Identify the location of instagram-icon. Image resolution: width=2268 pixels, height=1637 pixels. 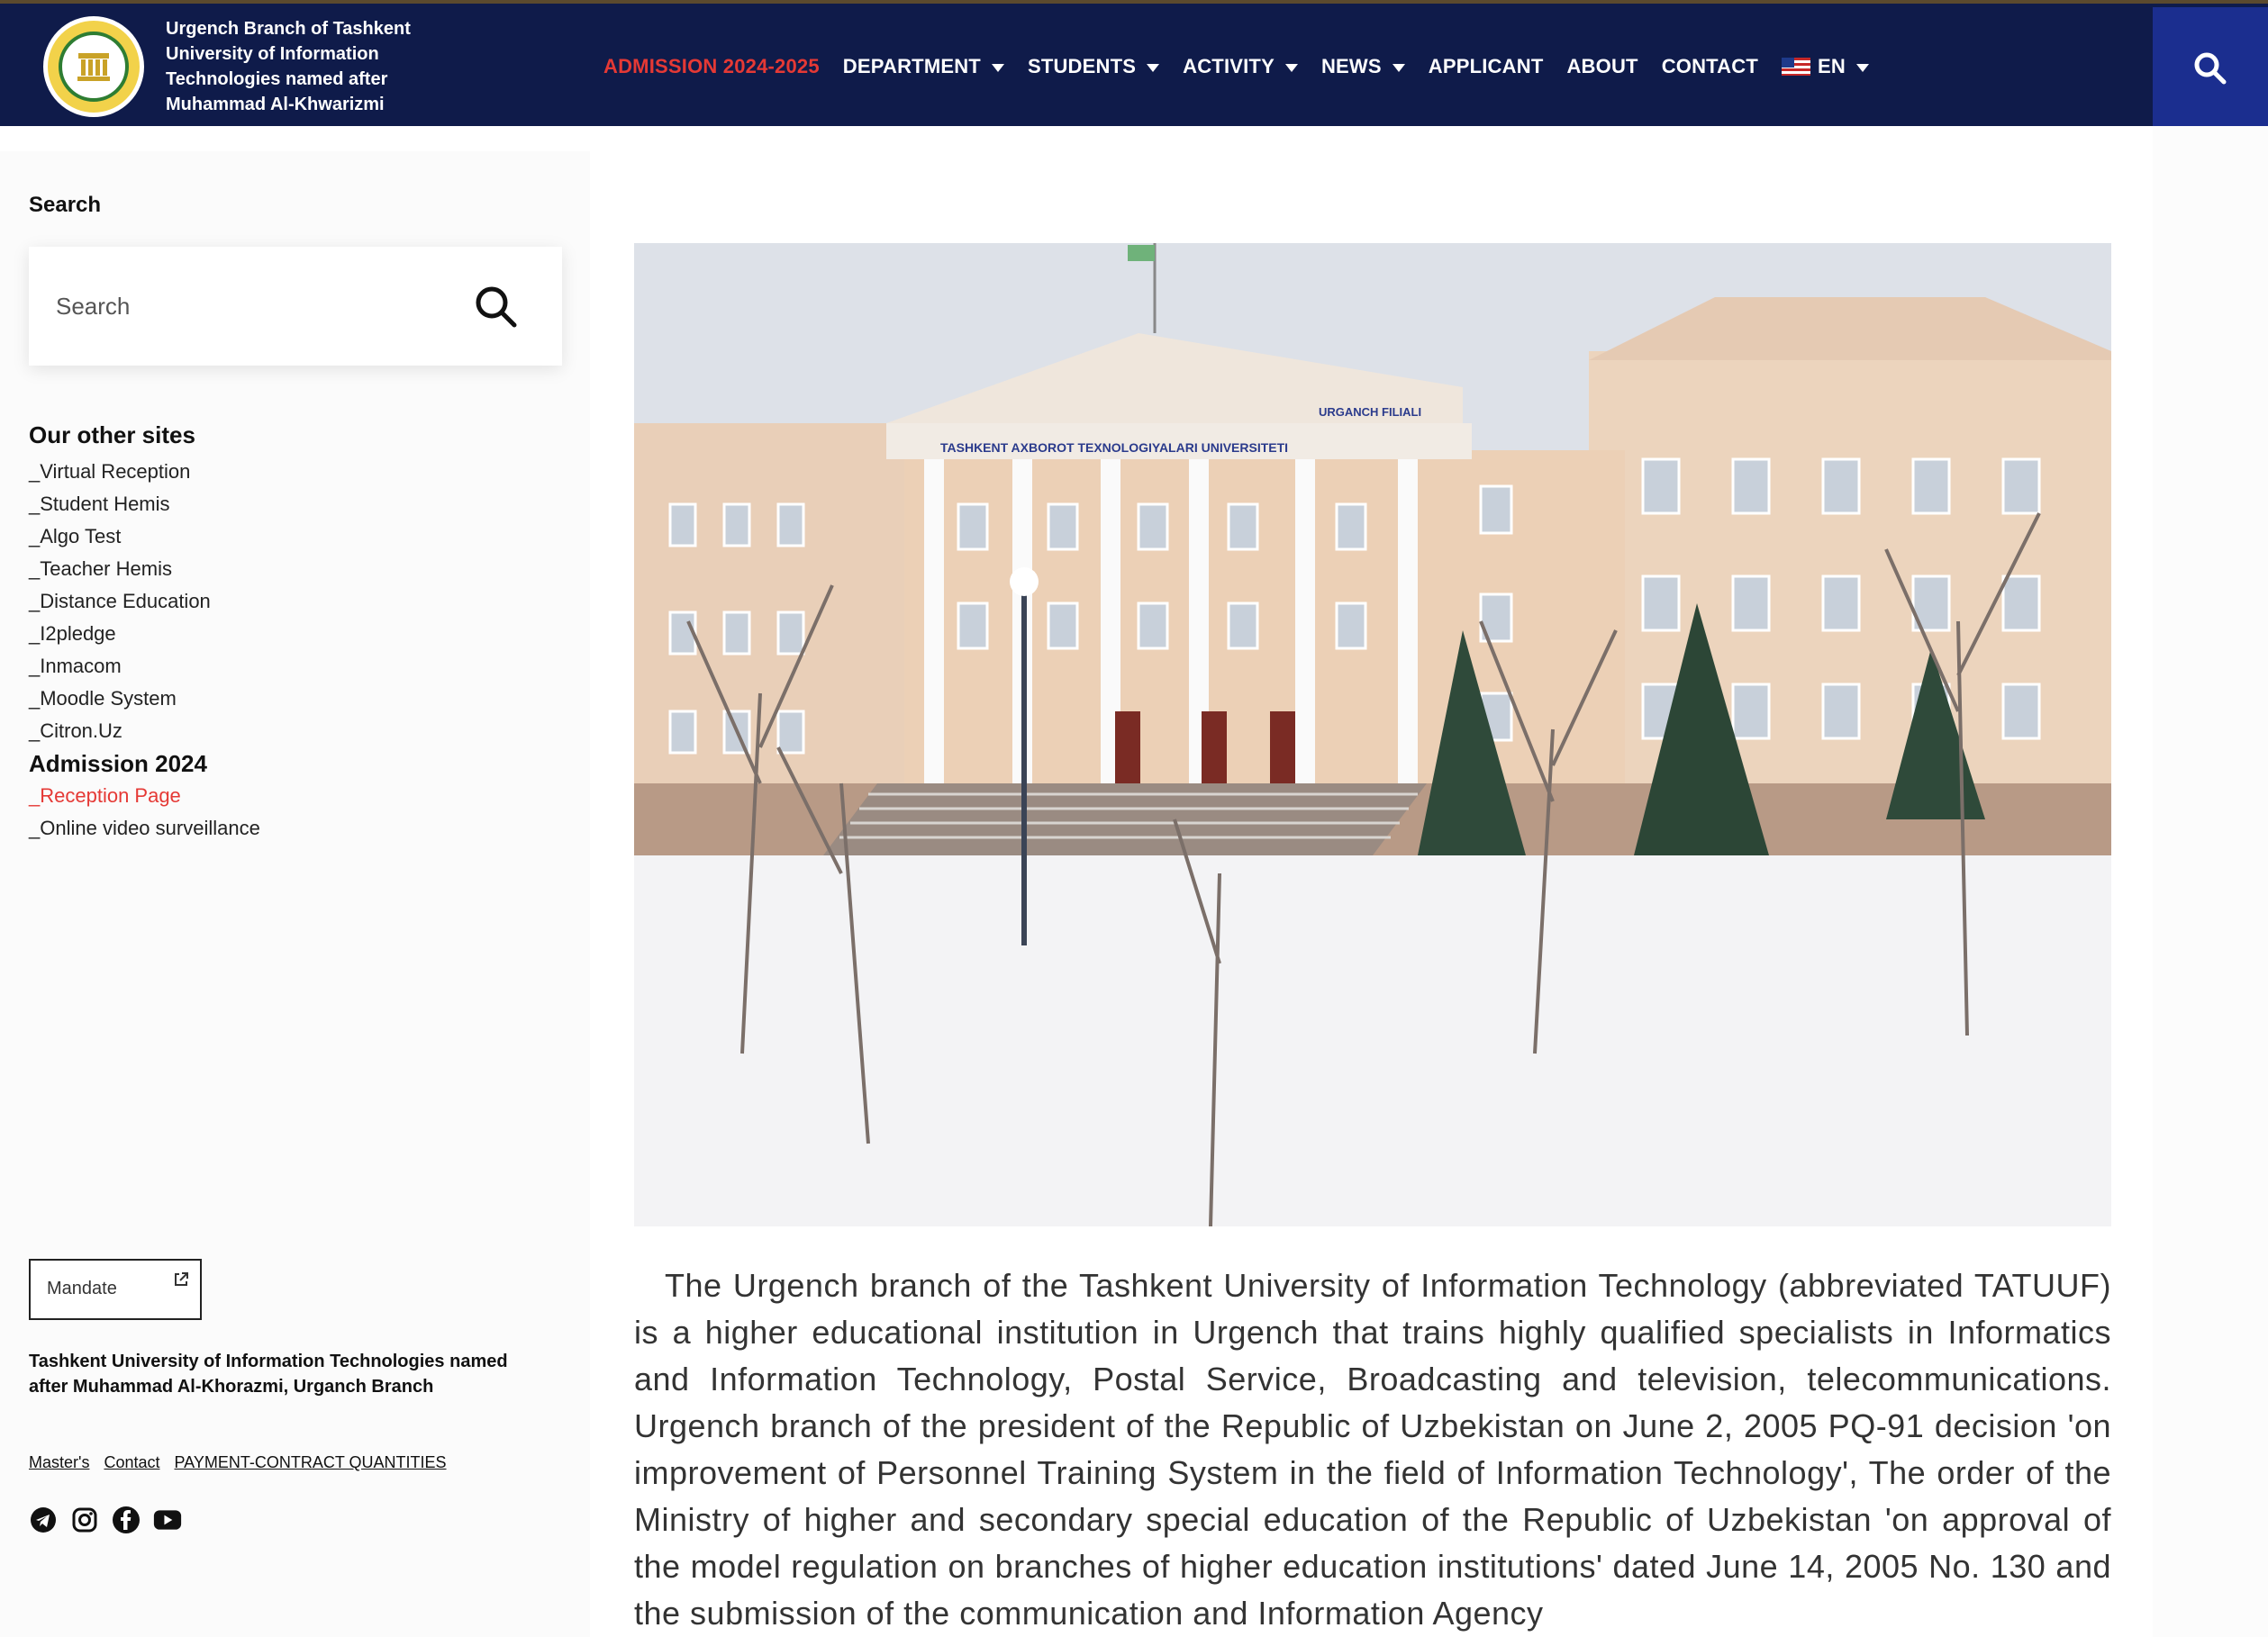
(84, 1520).